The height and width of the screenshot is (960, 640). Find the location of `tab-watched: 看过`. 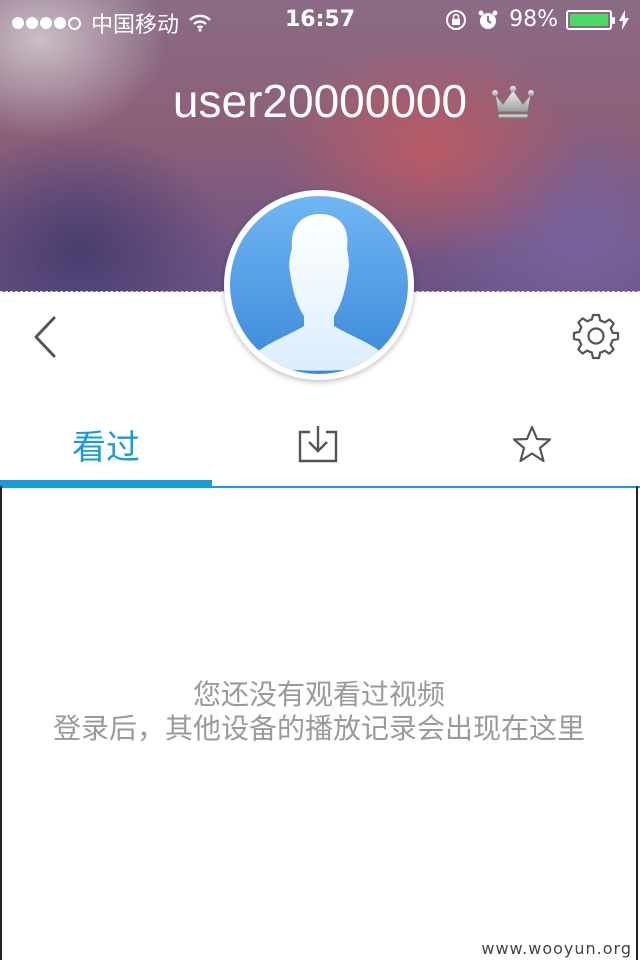

tab-watched: 看过 is located at coordinates (106, 444).